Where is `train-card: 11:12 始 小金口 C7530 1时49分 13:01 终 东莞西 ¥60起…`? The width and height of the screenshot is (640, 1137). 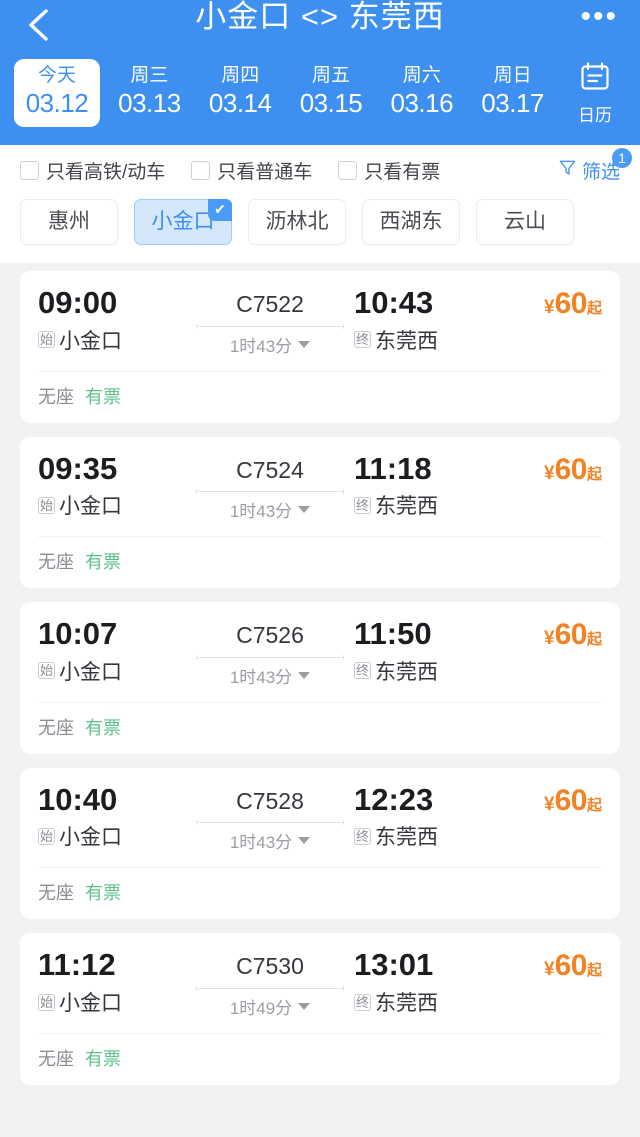
train-card: 11:12 始 小金口 C7530 1时49分 13:01 终 东莞西 ¥60起… is located at coordinates (320, 1009).